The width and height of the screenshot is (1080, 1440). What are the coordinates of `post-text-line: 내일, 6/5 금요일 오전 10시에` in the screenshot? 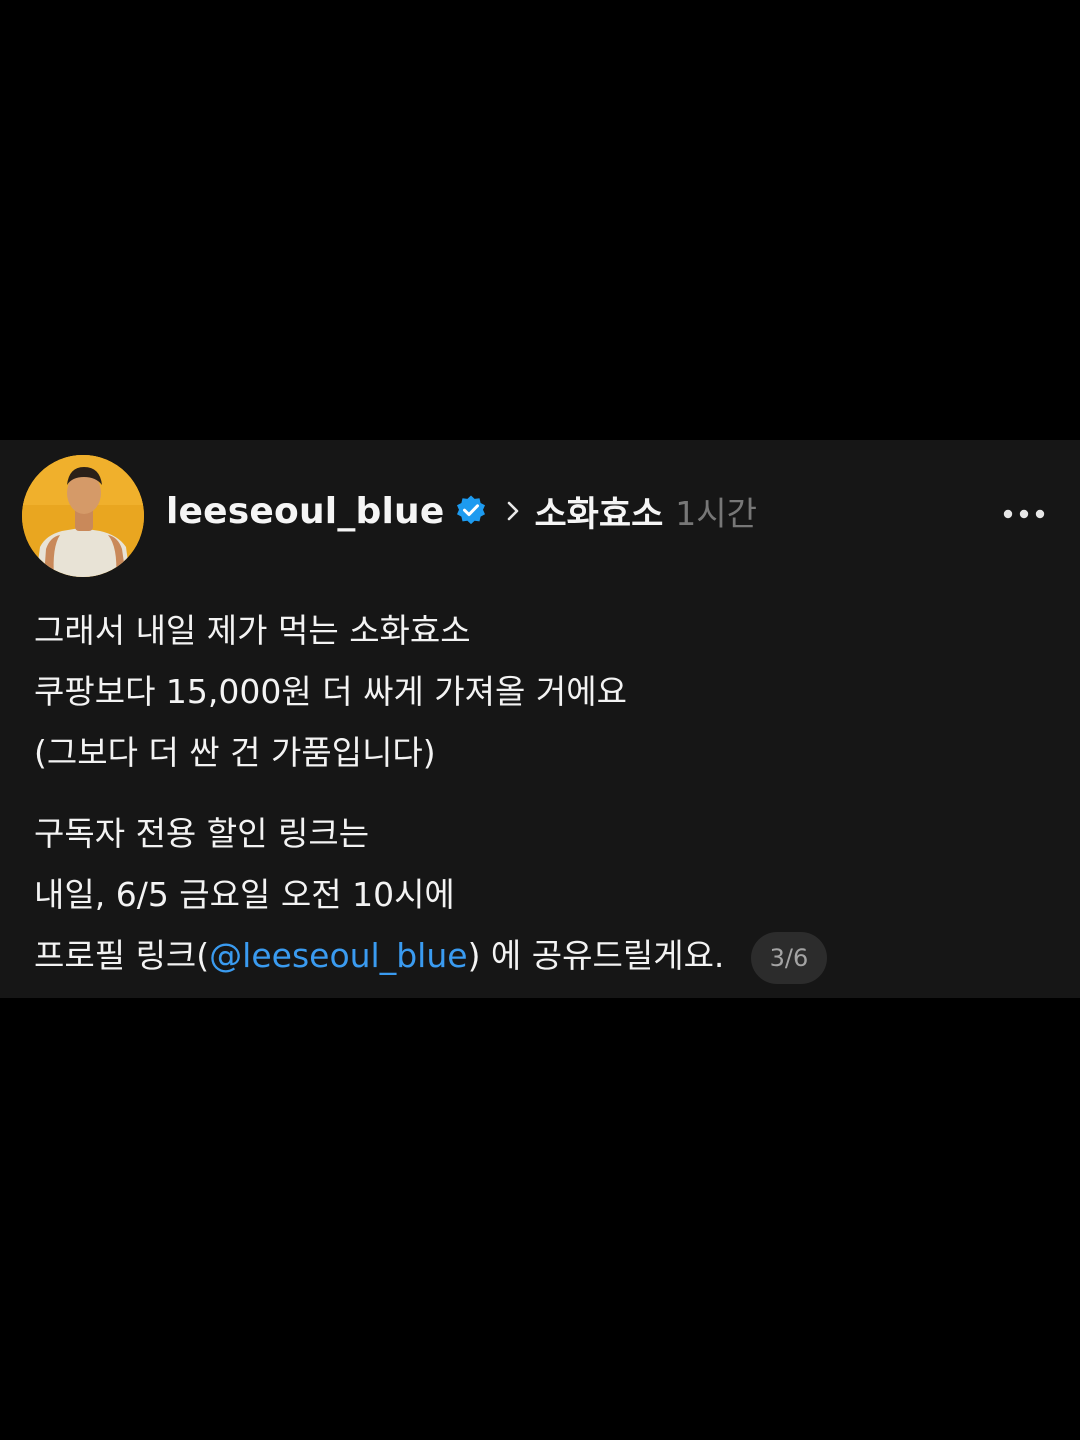 It's located at (244, 894).